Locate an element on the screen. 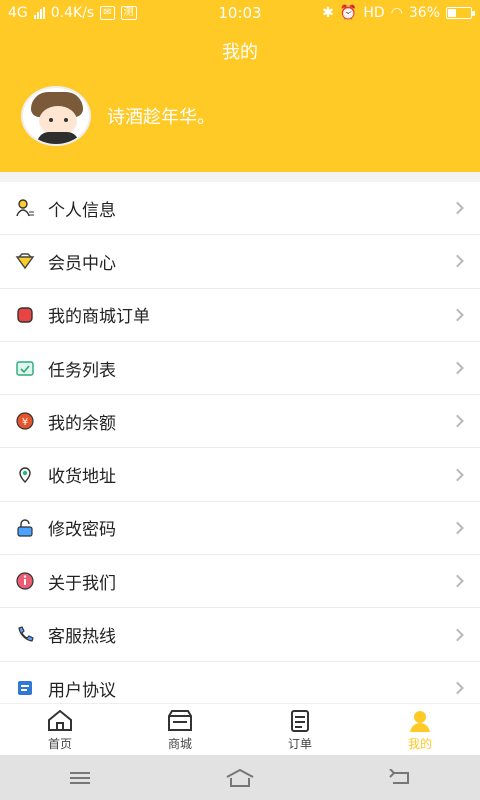 The image size is (480, 800). status-right: ✱ ⏰ HD ◠ 36% is located at coordinates (398, 13).